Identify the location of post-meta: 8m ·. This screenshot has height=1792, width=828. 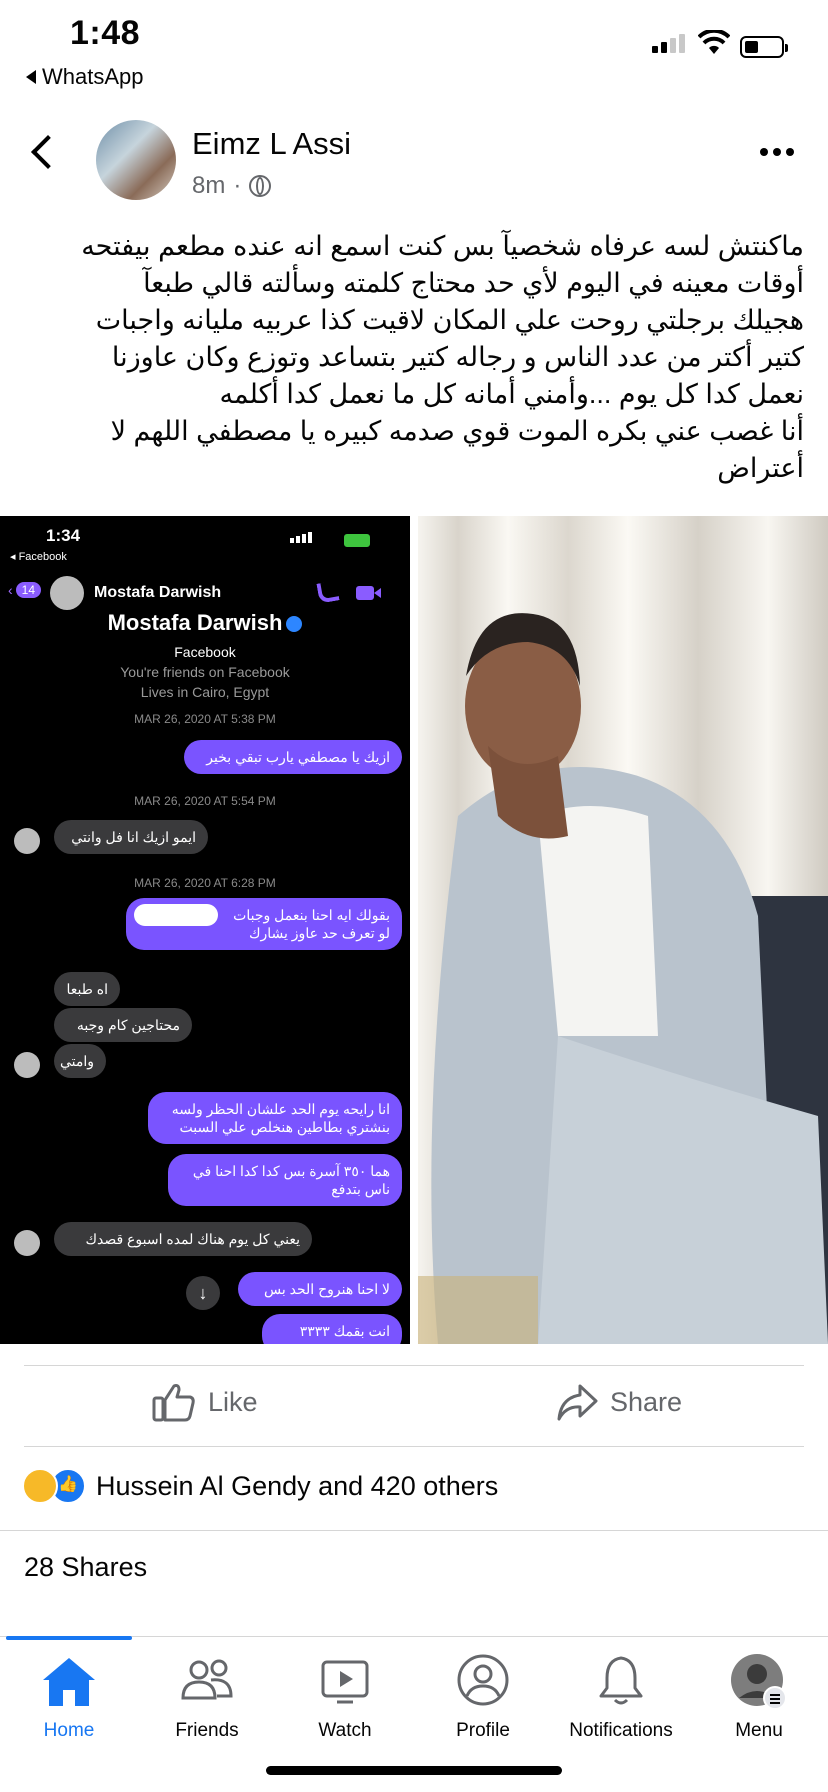
(232, 186).